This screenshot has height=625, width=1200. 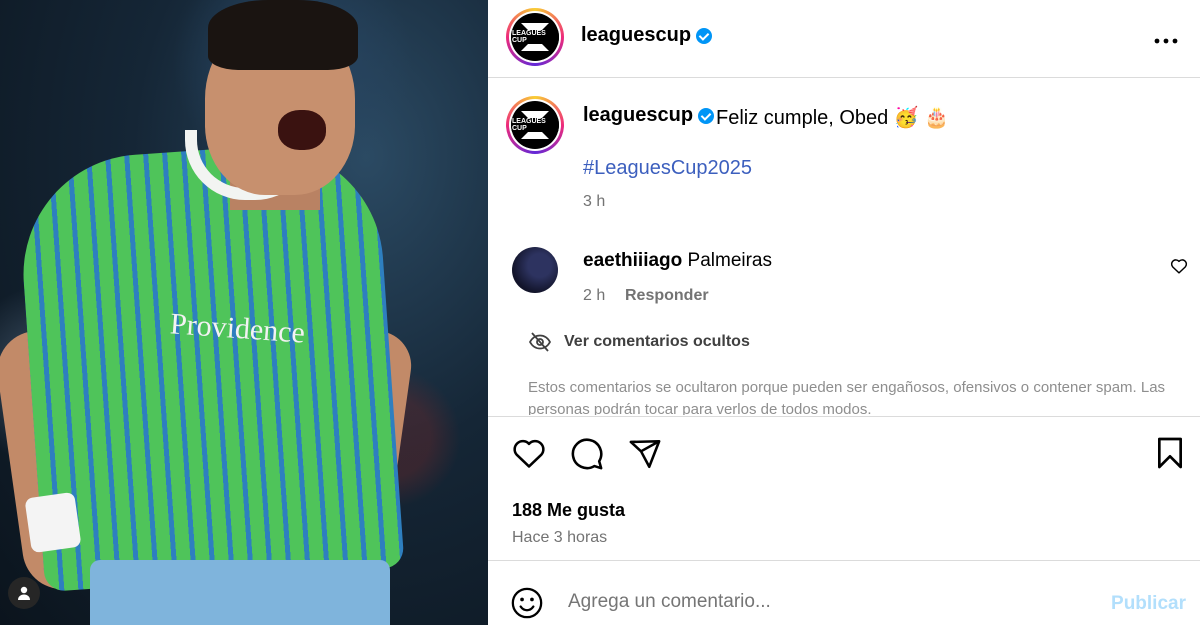 I want to click on save-button, so click(x=1170, y=455).